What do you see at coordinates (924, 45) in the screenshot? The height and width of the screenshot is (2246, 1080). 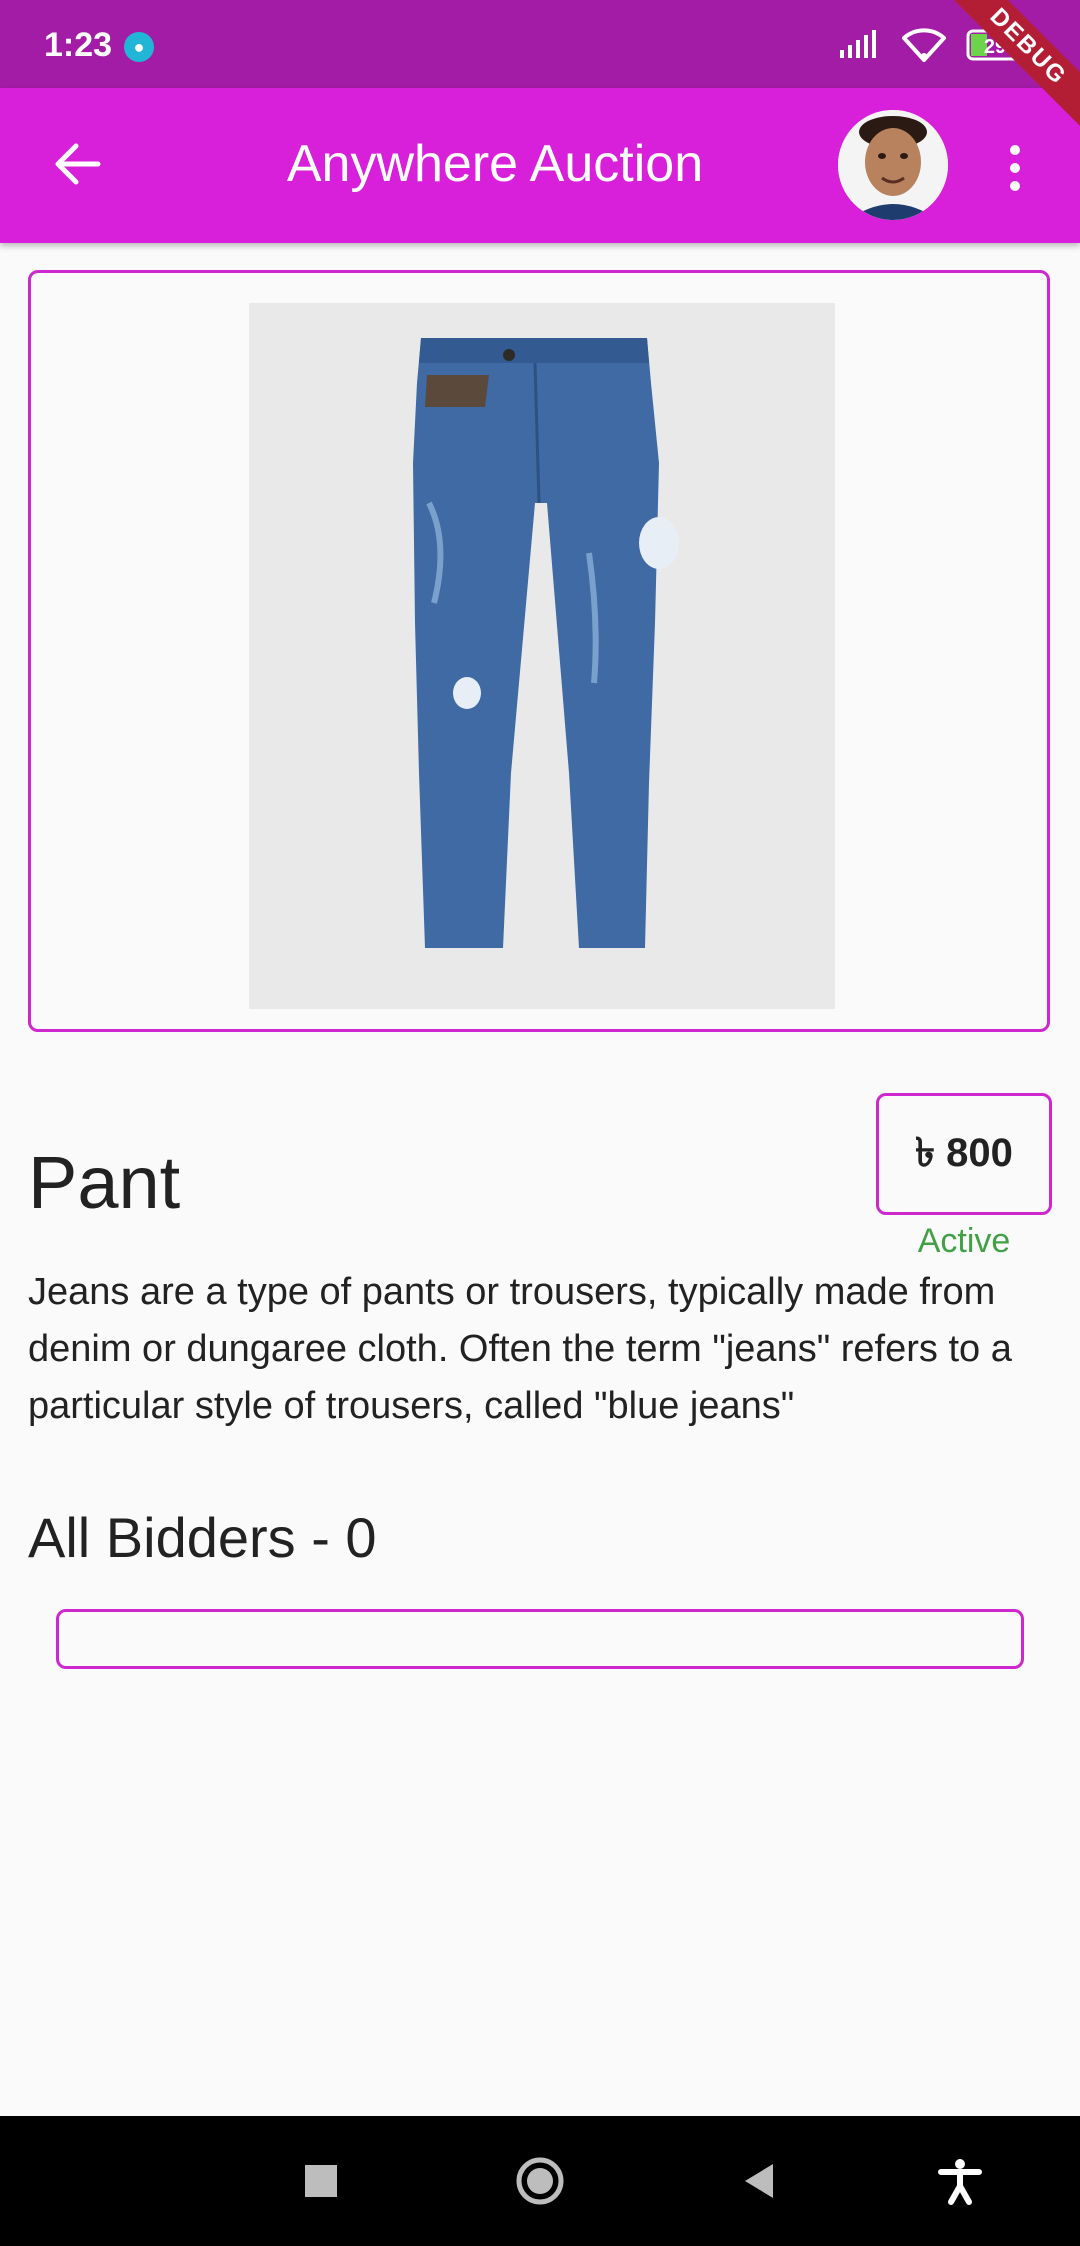 I see `wifi-icon` at bounding box center [924, 45].